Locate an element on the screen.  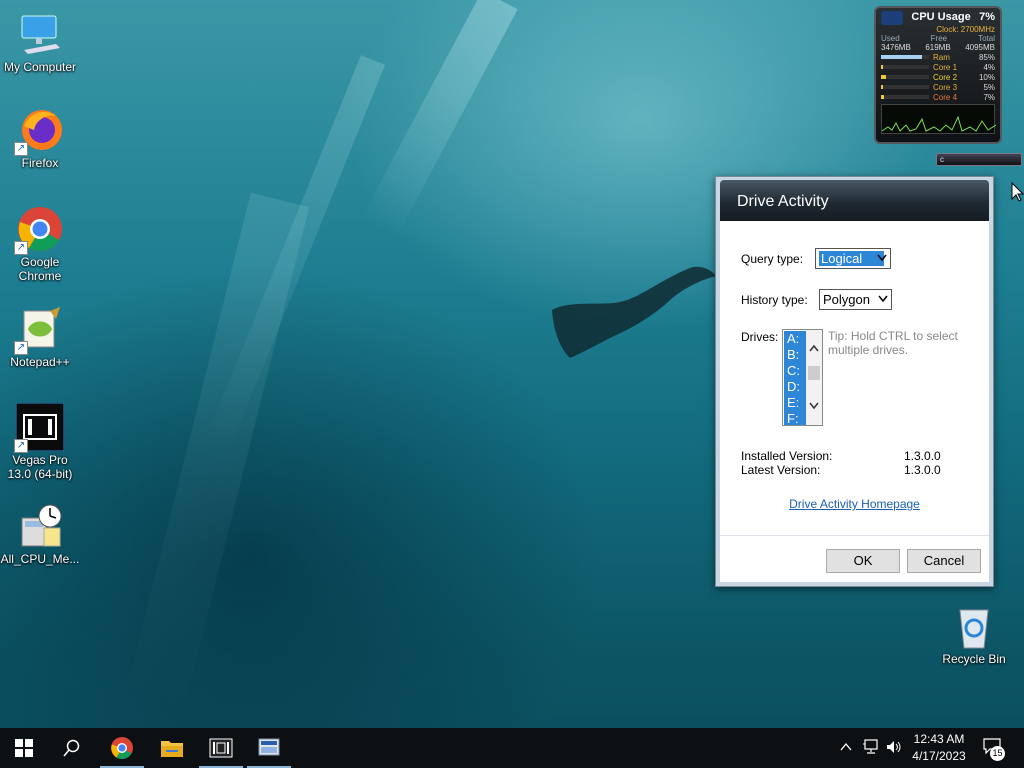
recycle-bin-icon is located at coordinates (974, 626).